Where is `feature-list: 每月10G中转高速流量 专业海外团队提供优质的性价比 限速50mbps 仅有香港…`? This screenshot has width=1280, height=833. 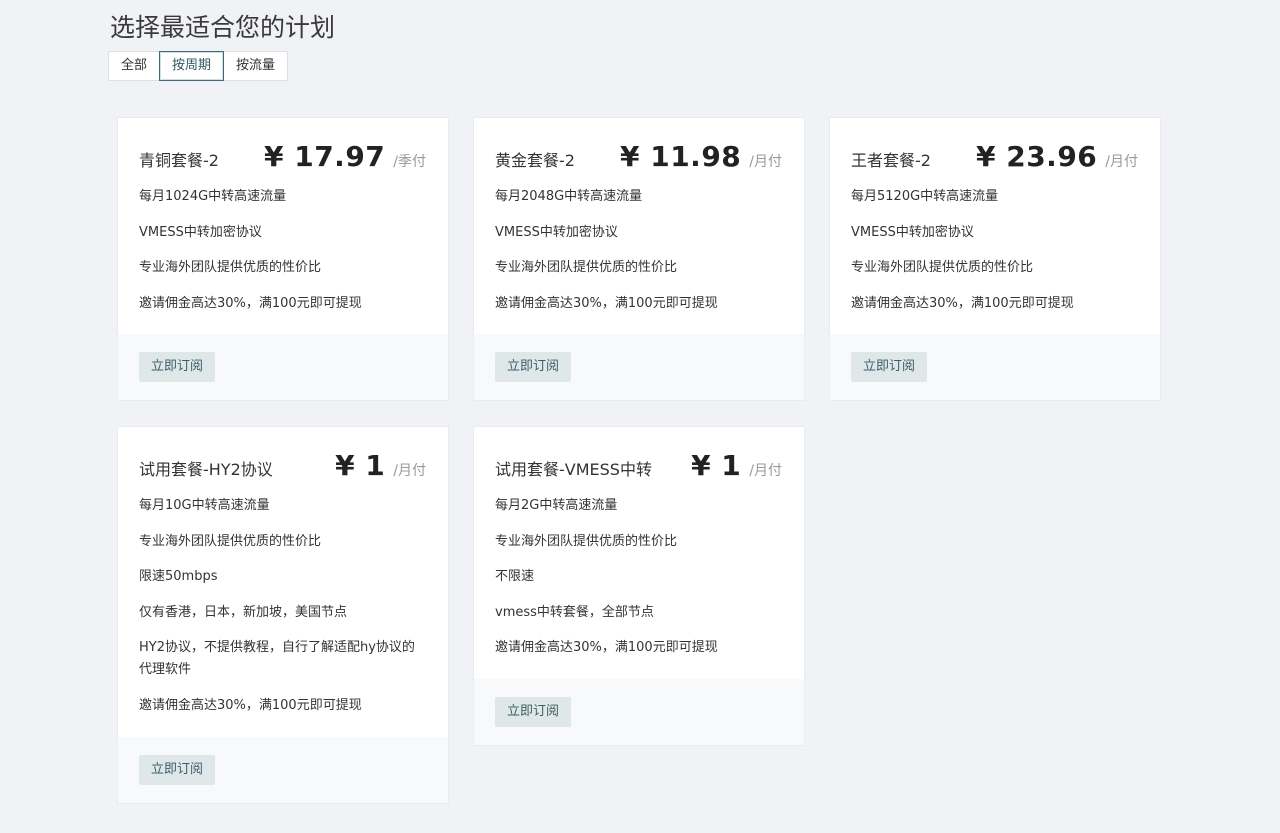 feature-list: 每月10G中转高速流量 专业海外团队提供优质的性价比 限速50mbps 仅有香港… is located at coordinates (283, 616).